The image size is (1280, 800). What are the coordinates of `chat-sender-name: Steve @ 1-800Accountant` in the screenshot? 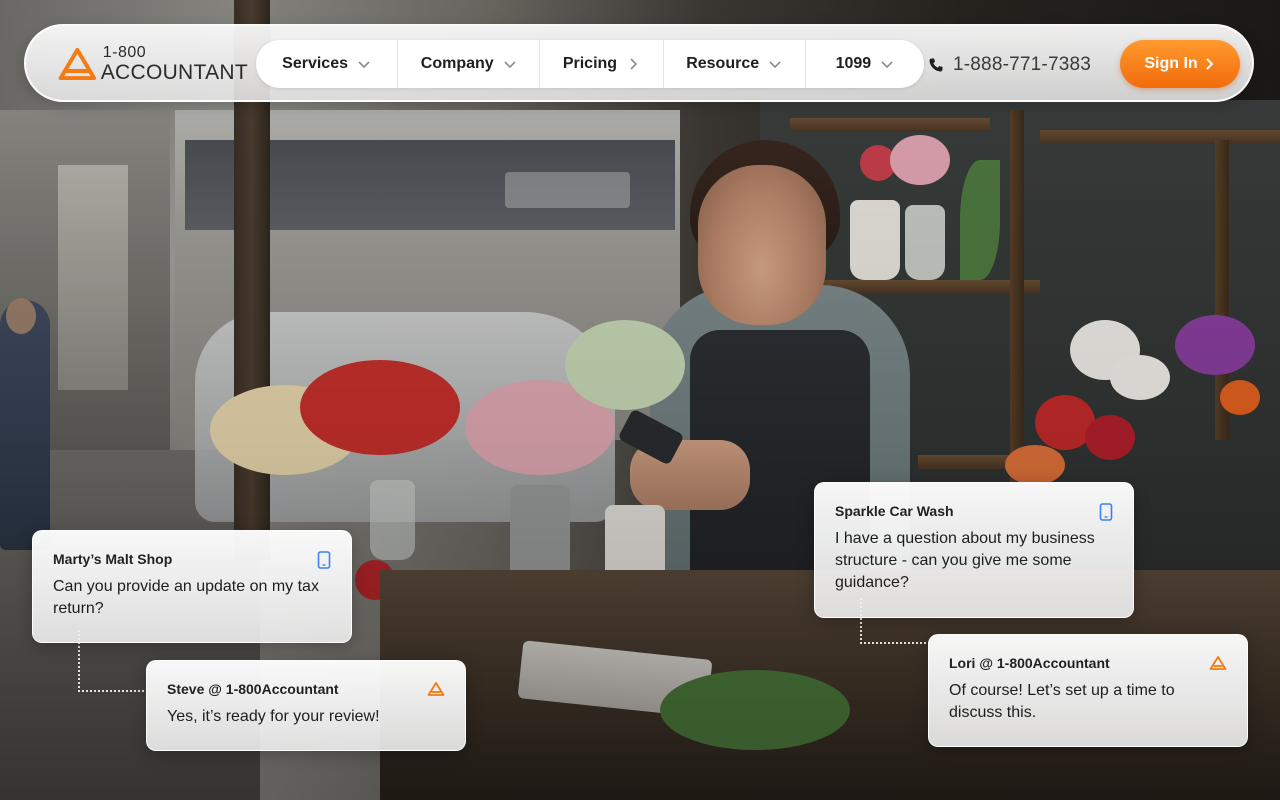 It's located at (253, 689).